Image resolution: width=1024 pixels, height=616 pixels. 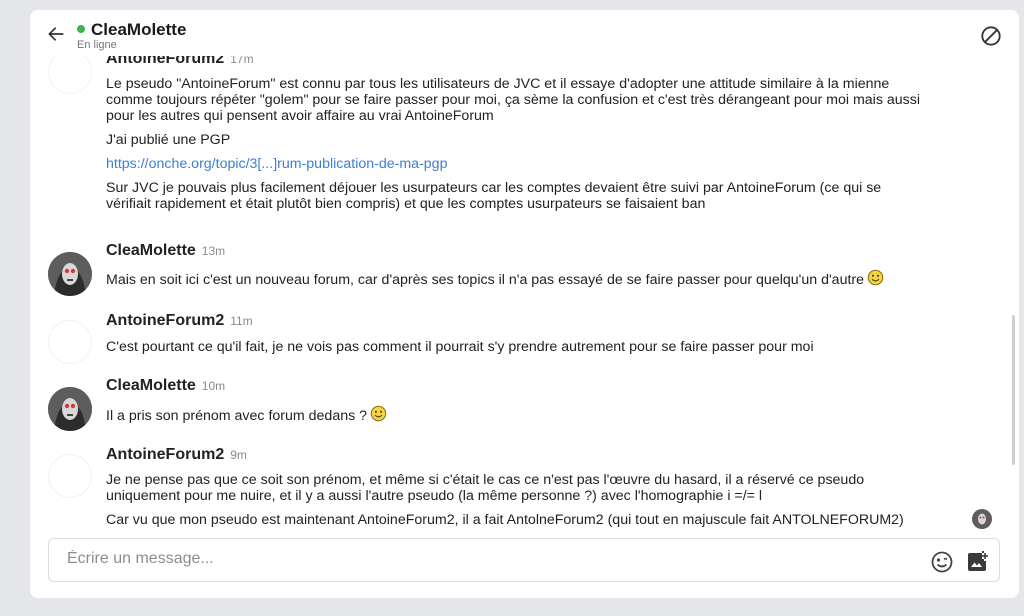 What do you see at coordinates (213, 251) in the screenshot?
I see `message-time: 13m` at bounding box center [213, 251].